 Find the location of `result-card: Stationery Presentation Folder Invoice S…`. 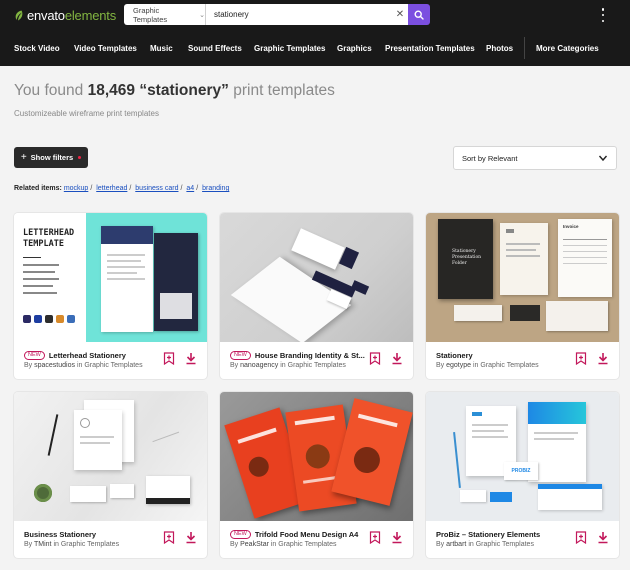

result-card: Stationery Presentation Folder Invoice S… is located at coordinates (522, 296).